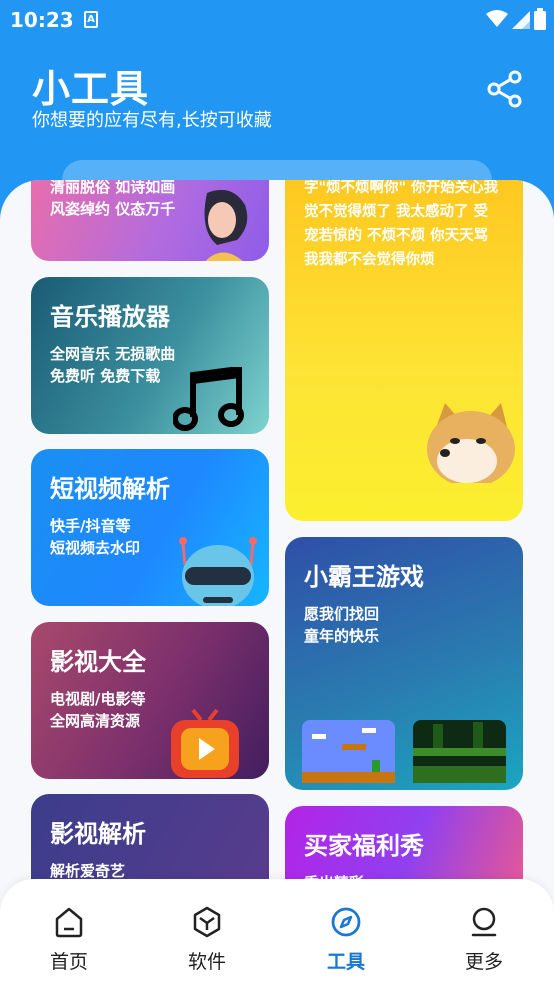 The height and width of the screenshot is (985, 554). What do you see at coordinates (110, 317) in the screenshot?
I see `music-card-title: 音乐播放器` at bounding box center [110, 317].